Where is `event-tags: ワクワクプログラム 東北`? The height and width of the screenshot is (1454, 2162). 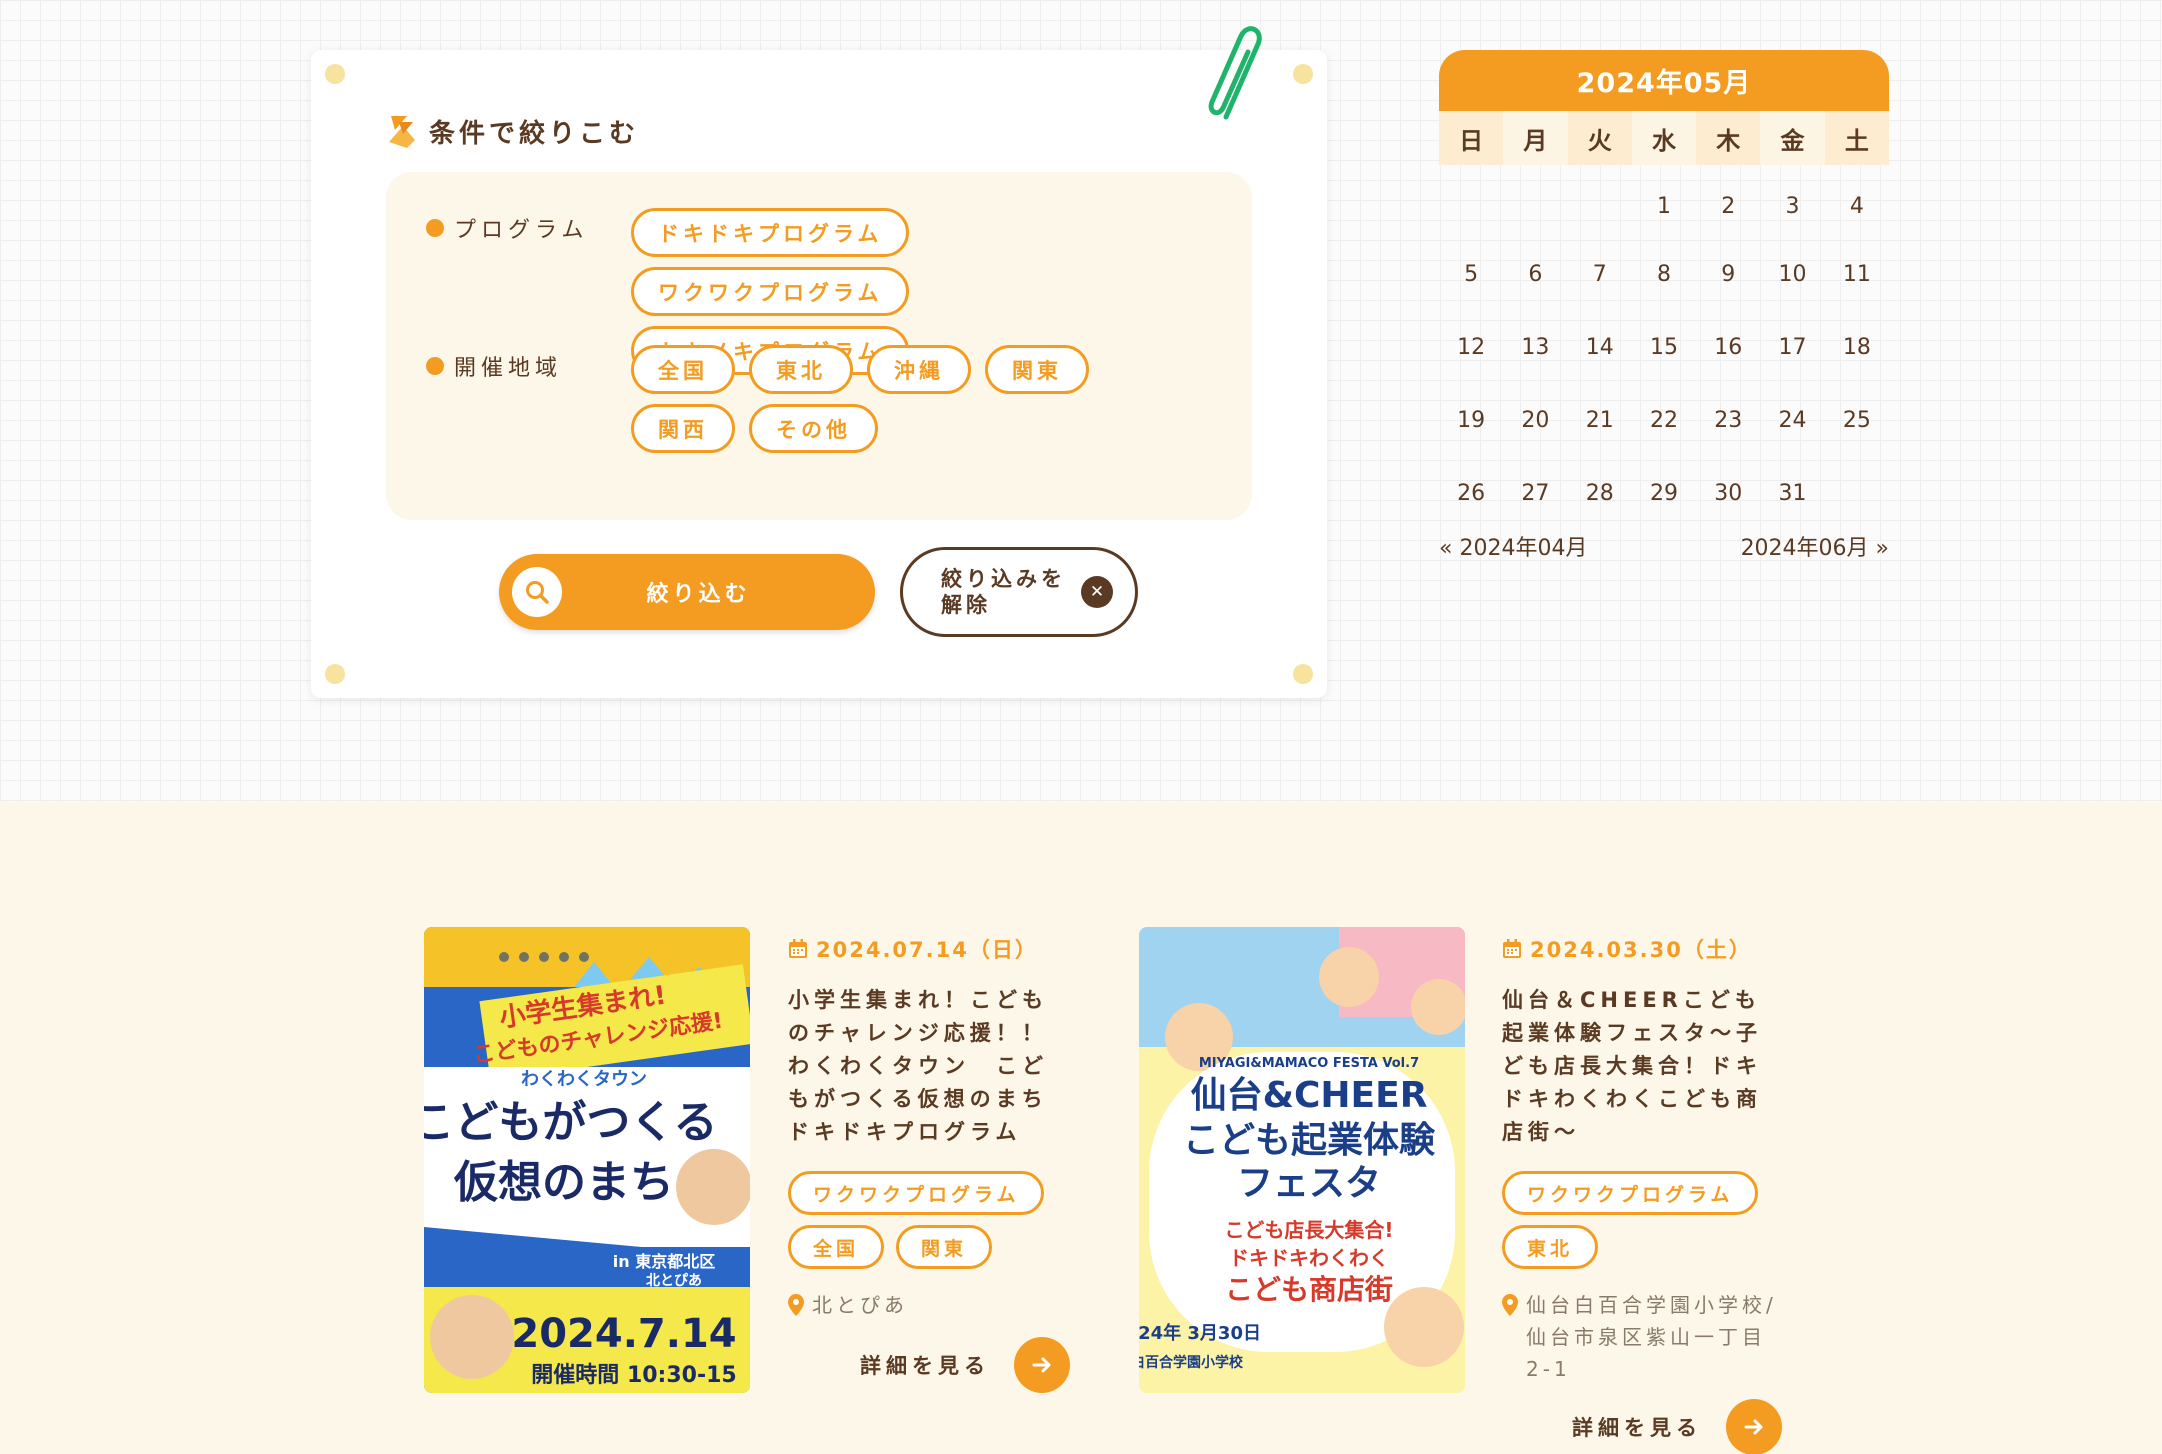 event-tags: ワクワクプログラム 東北 is located at coordinates (1642, 1220).